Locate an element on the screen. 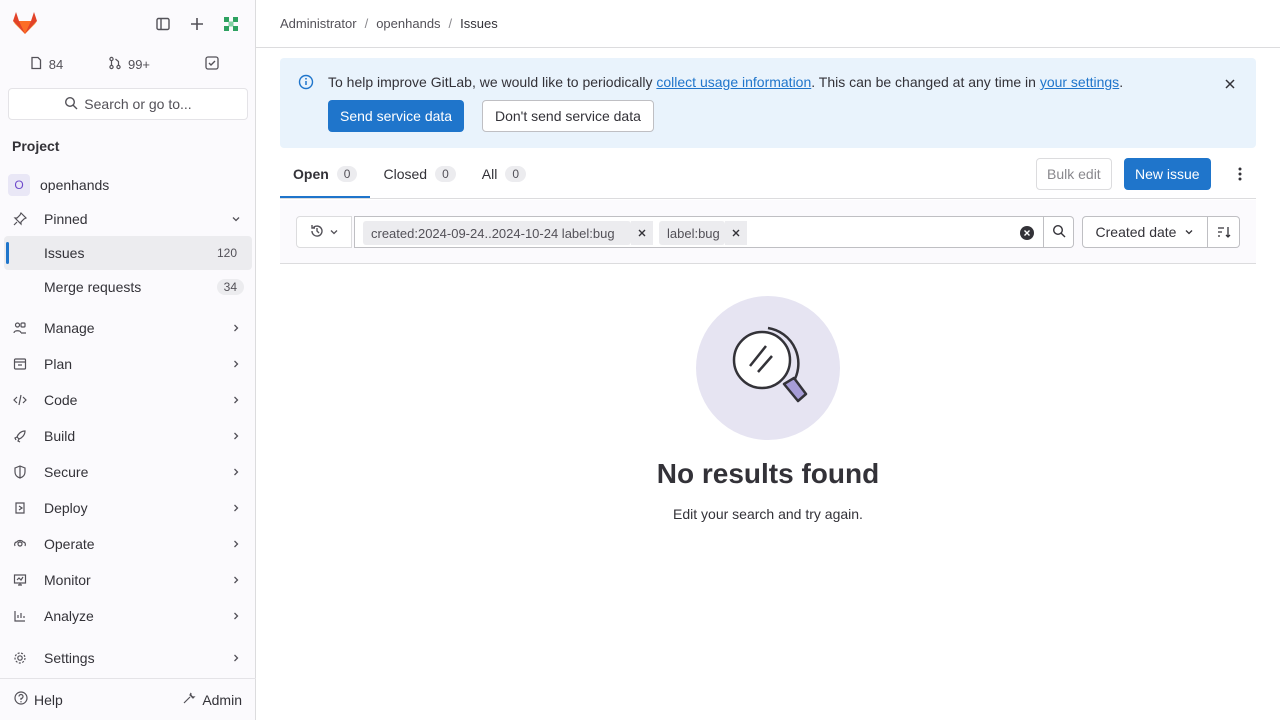  sidebar-item-secure: Secure is located at coordinates (128, 472).